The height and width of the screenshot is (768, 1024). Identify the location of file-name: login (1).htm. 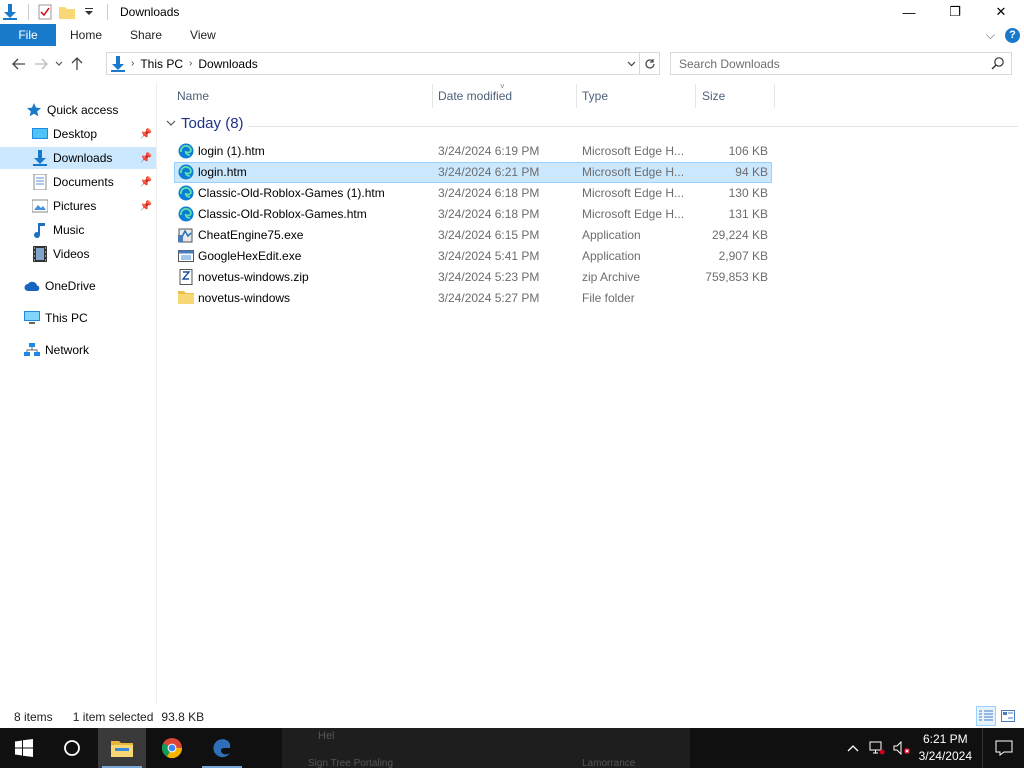
(231, 151).